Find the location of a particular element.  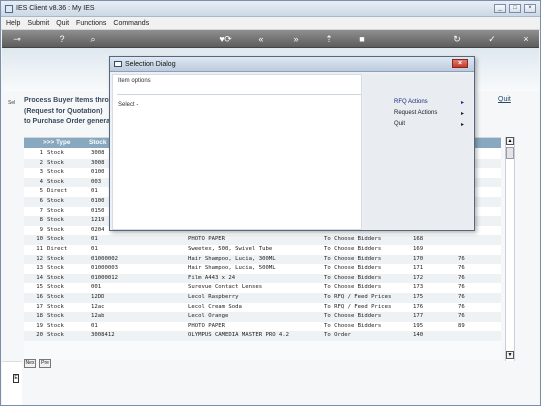

toolbar: ⊸ ? ⌕ ♥ ⟳ « » ⇡ ■ ↻ ✓ × is located at coordinates (270, 39).